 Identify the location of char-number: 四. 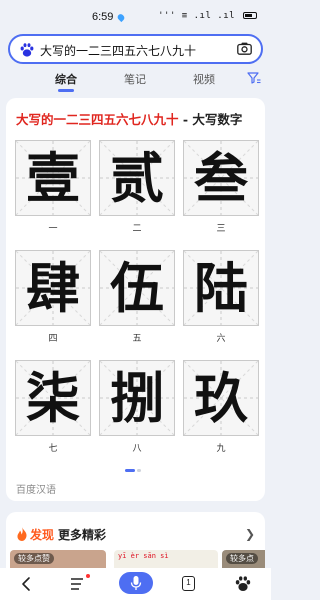
(53, 339).